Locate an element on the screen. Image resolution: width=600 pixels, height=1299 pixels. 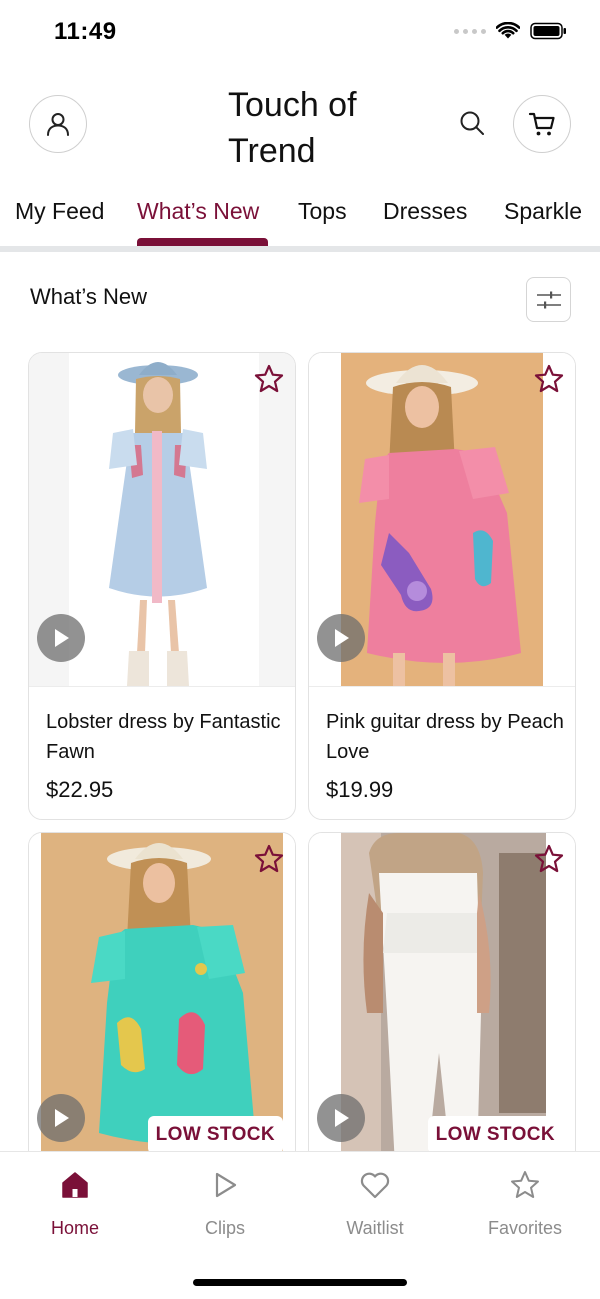
account-button is located at coordinates (58, 124).